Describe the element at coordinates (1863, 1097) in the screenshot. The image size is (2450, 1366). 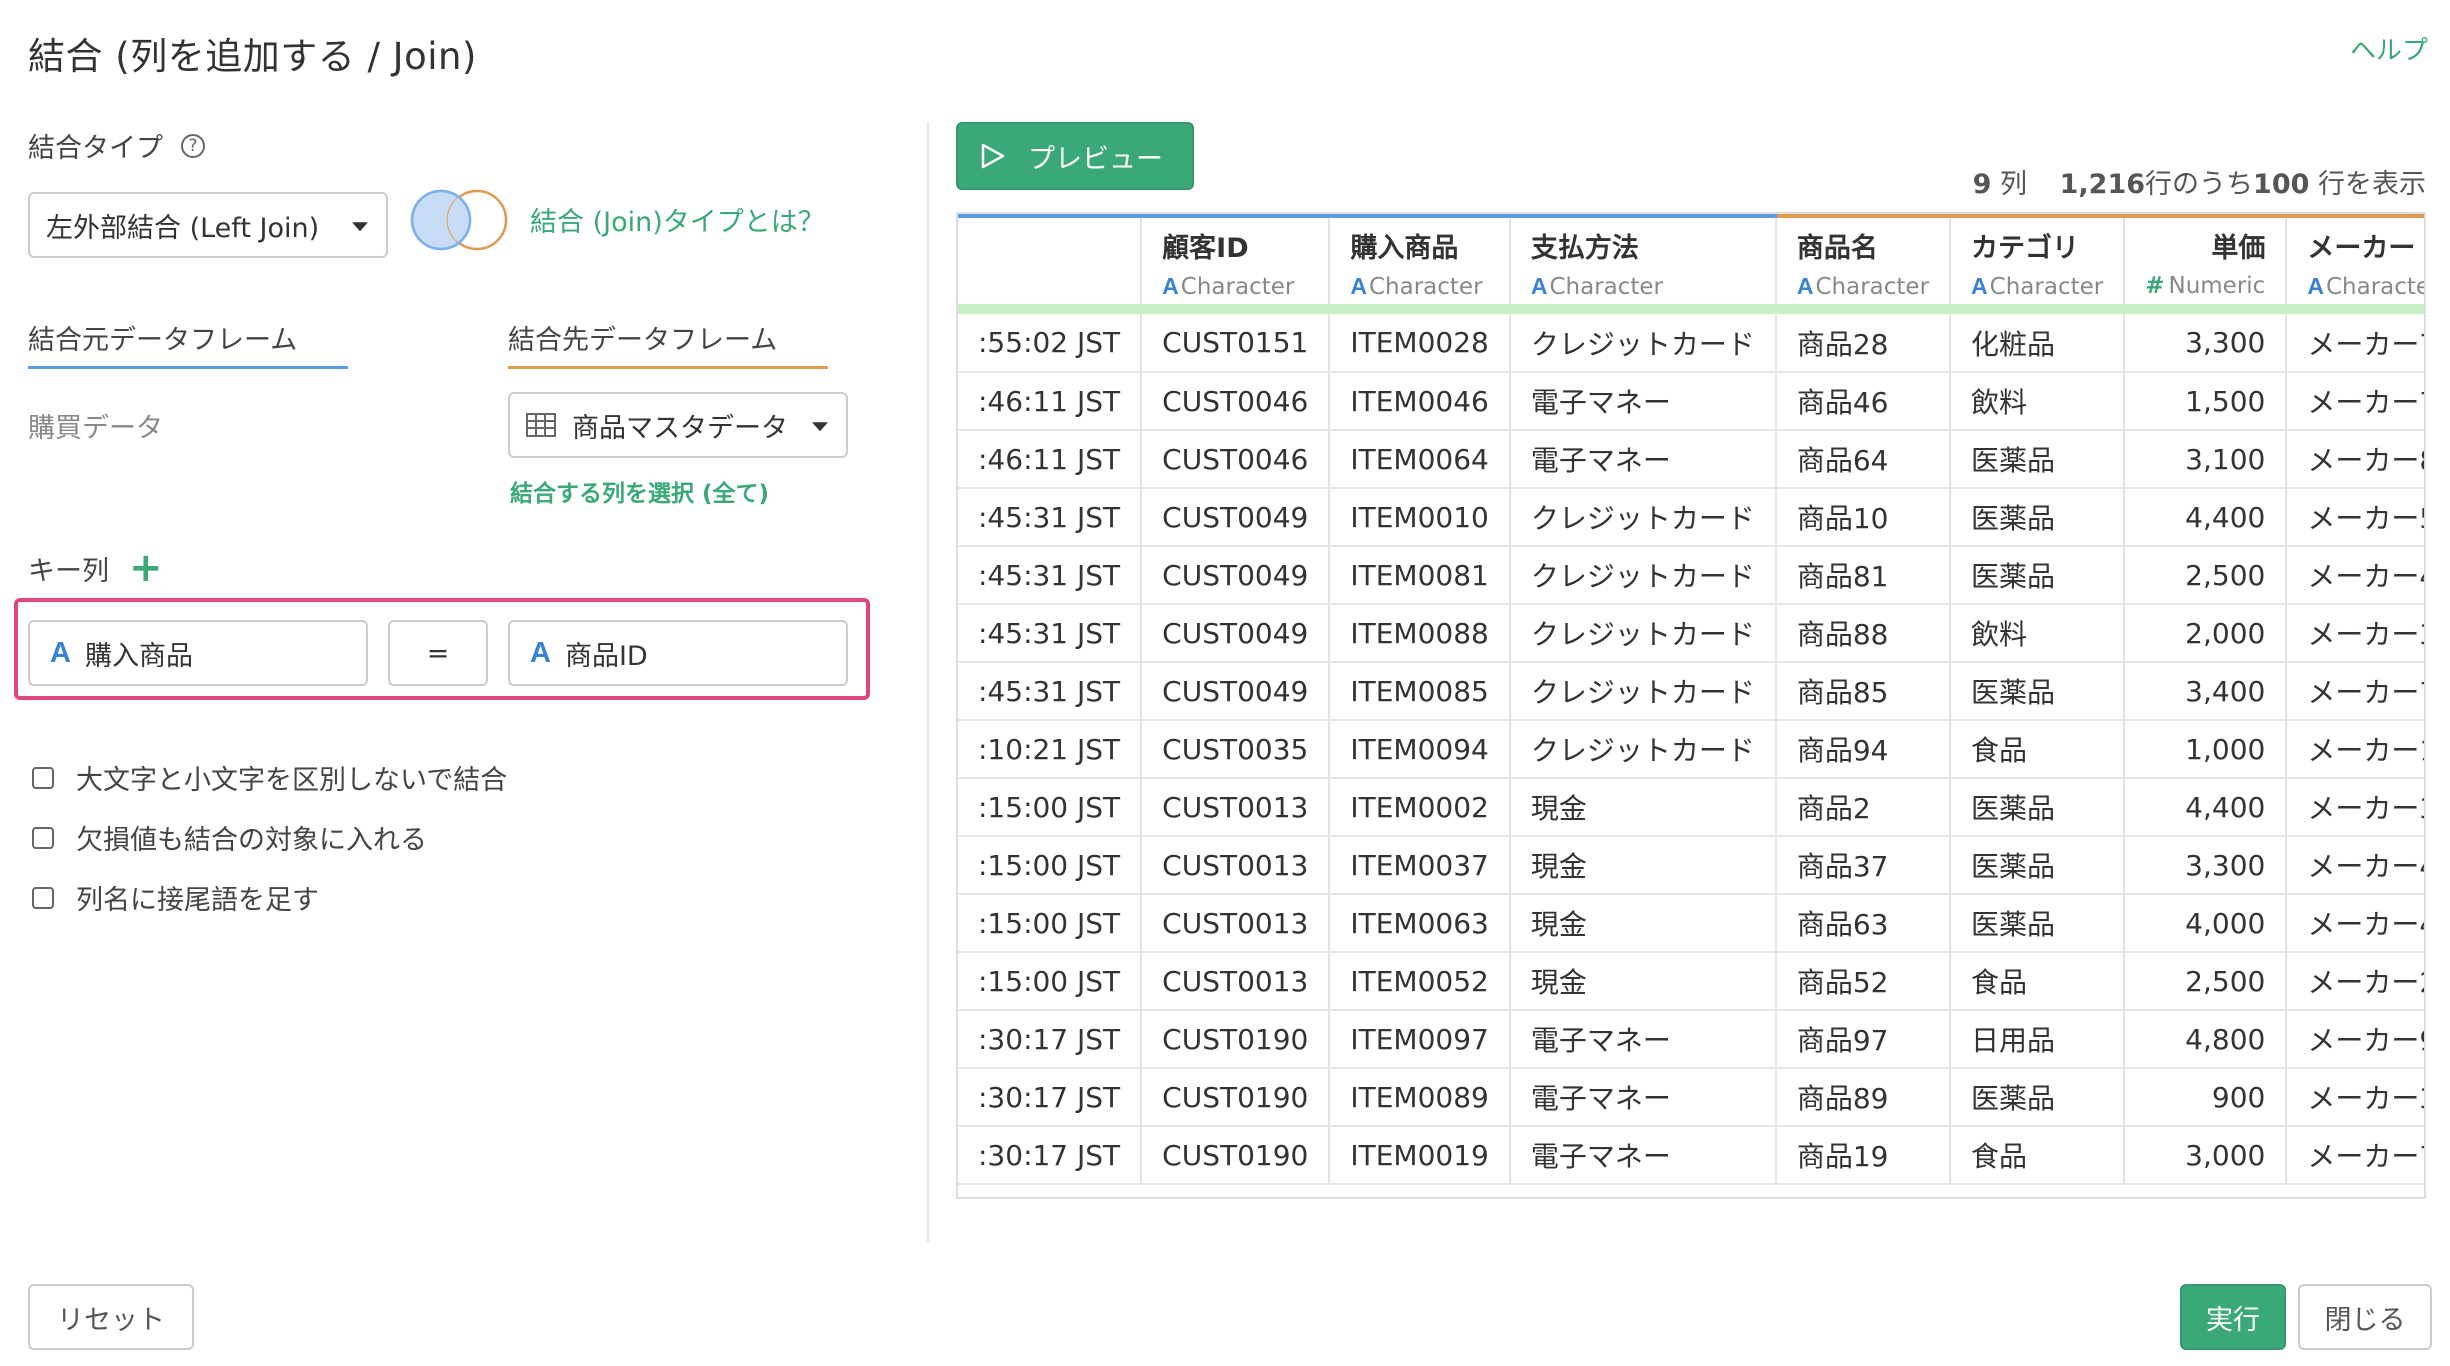
I see `table-cell: 商品89` at that location.